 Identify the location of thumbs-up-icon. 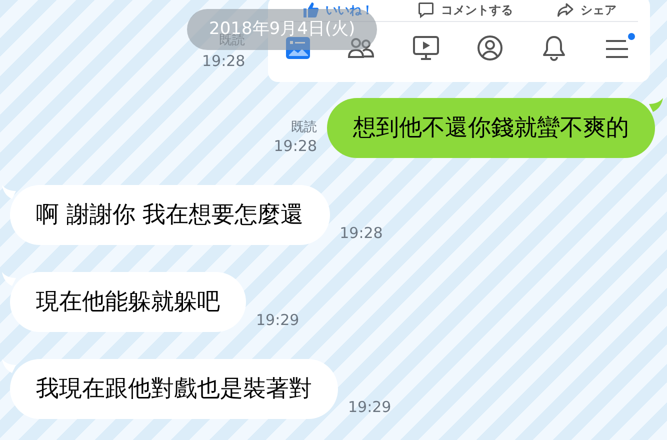
(311, 9).